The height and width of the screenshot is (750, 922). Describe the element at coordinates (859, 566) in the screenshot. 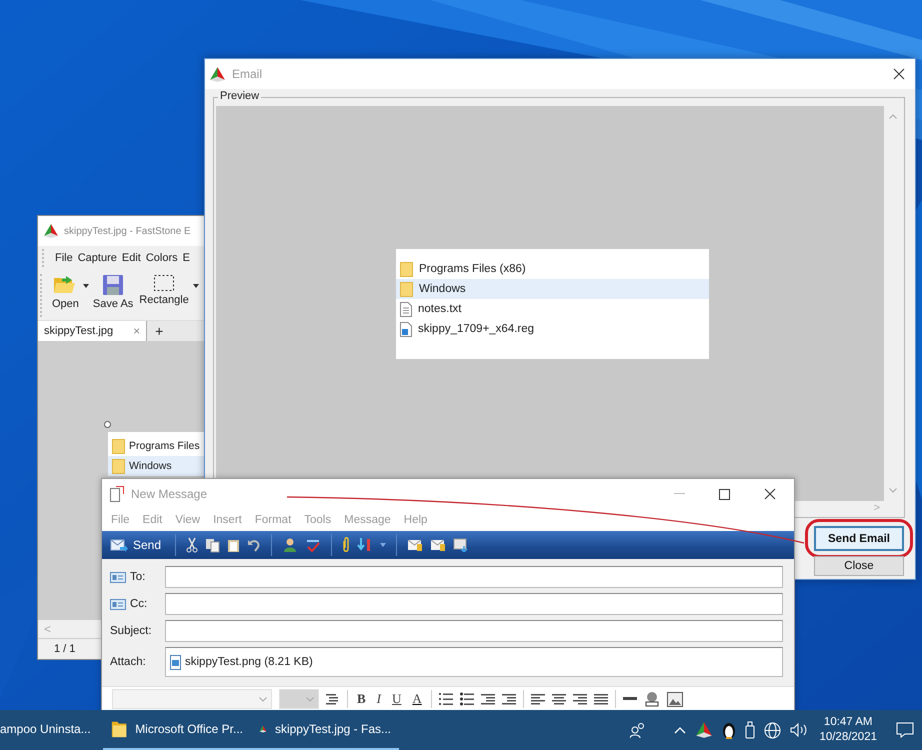

I see `dialog-button: Close` at that location.